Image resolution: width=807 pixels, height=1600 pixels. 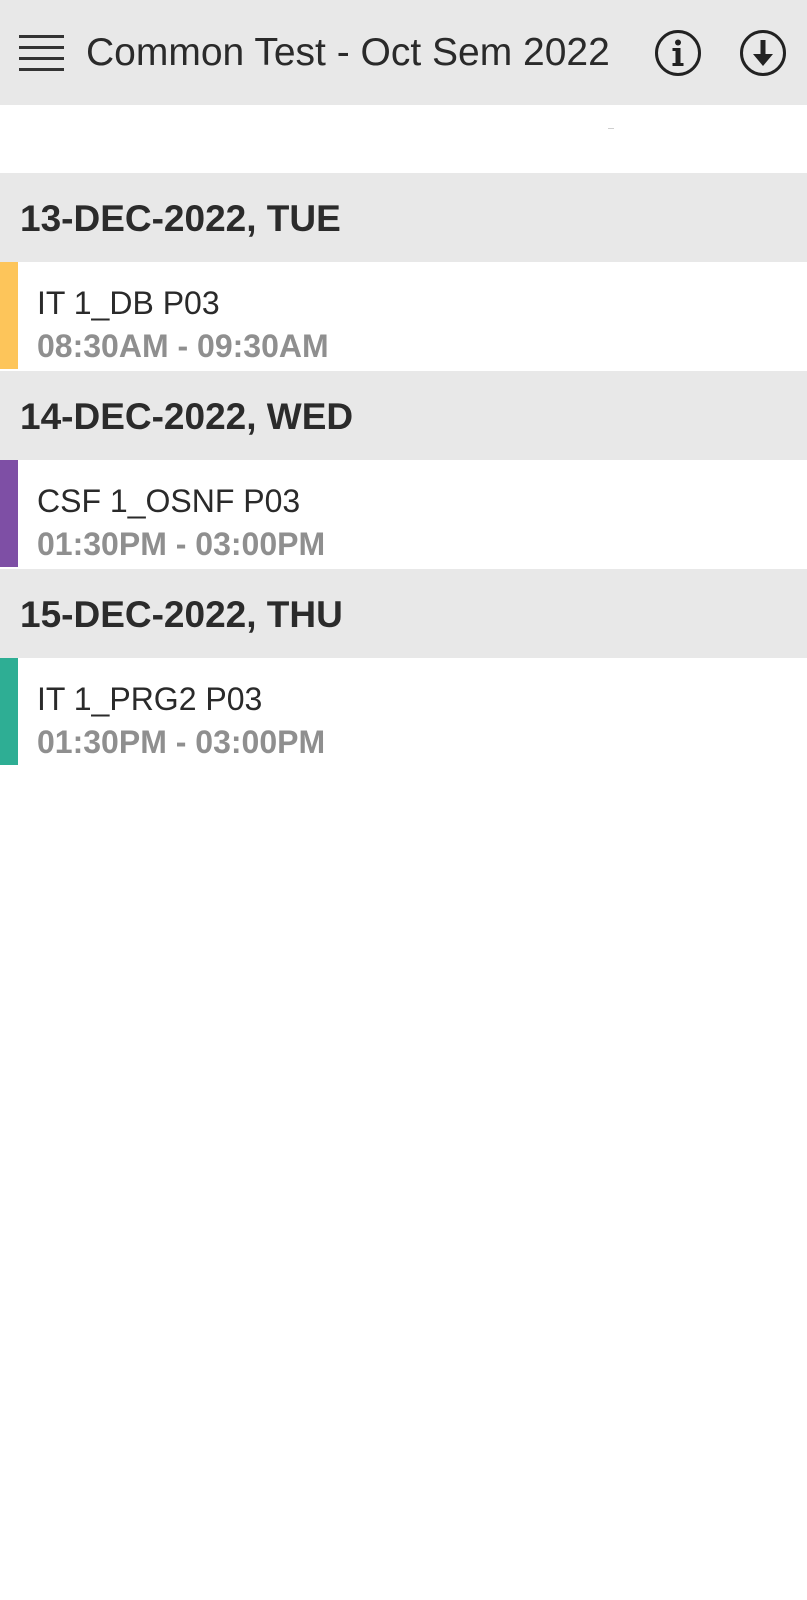 What do you see at coordinates (41, 53) in the screenshot?
I see `hamburger-menu-icon` at bounding box center [41, 53].